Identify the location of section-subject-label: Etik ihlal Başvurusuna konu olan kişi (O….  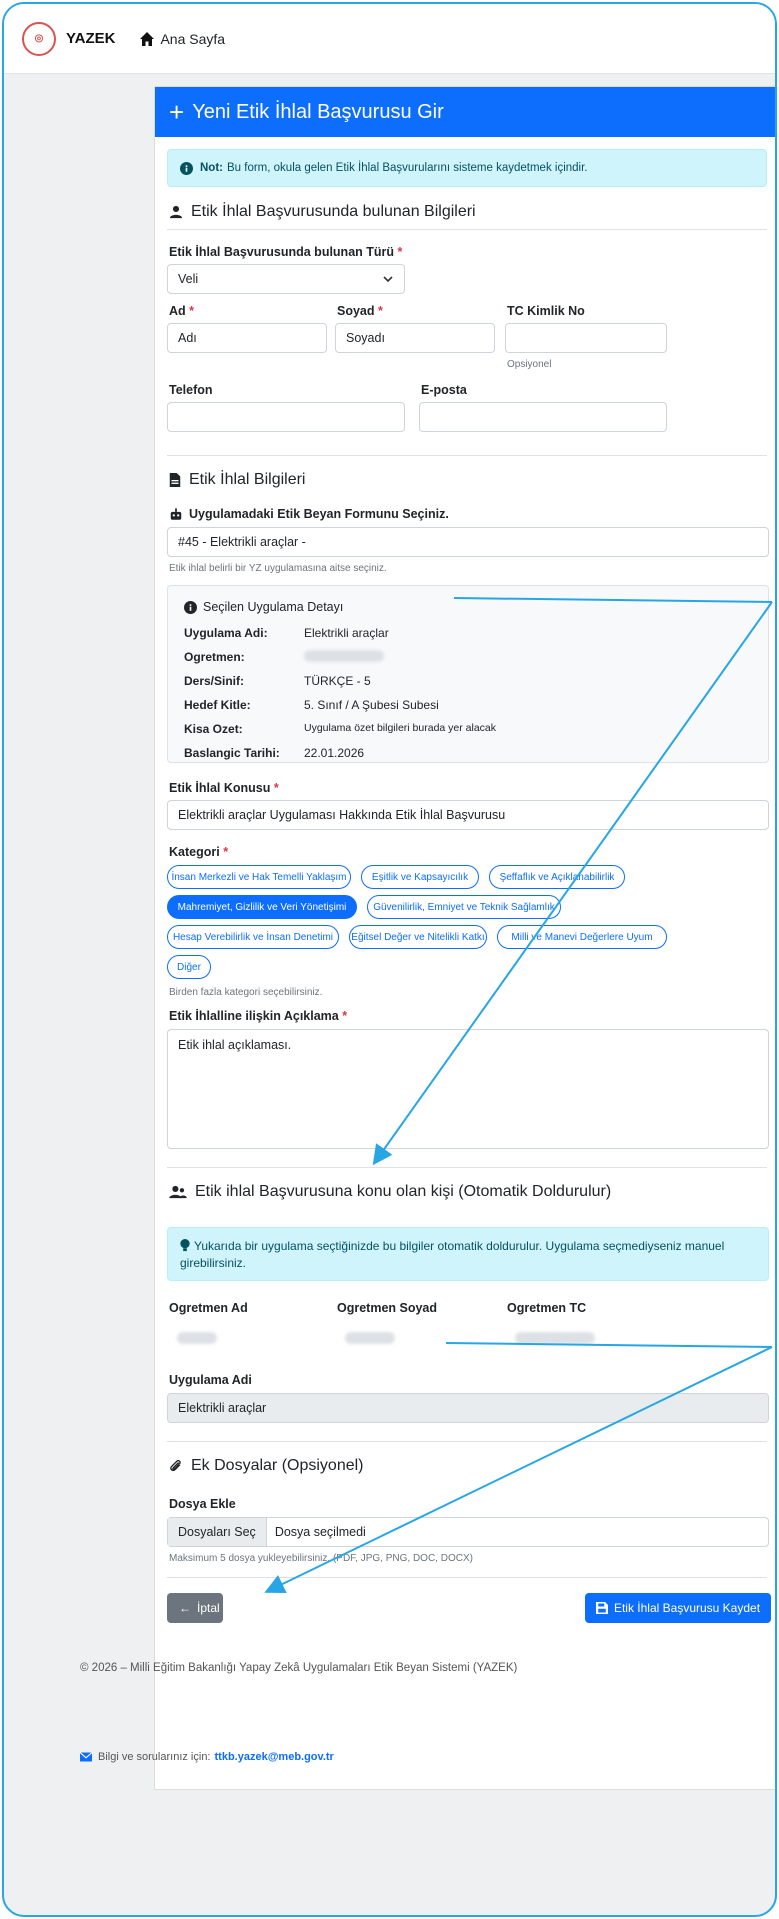
(403, 1191).